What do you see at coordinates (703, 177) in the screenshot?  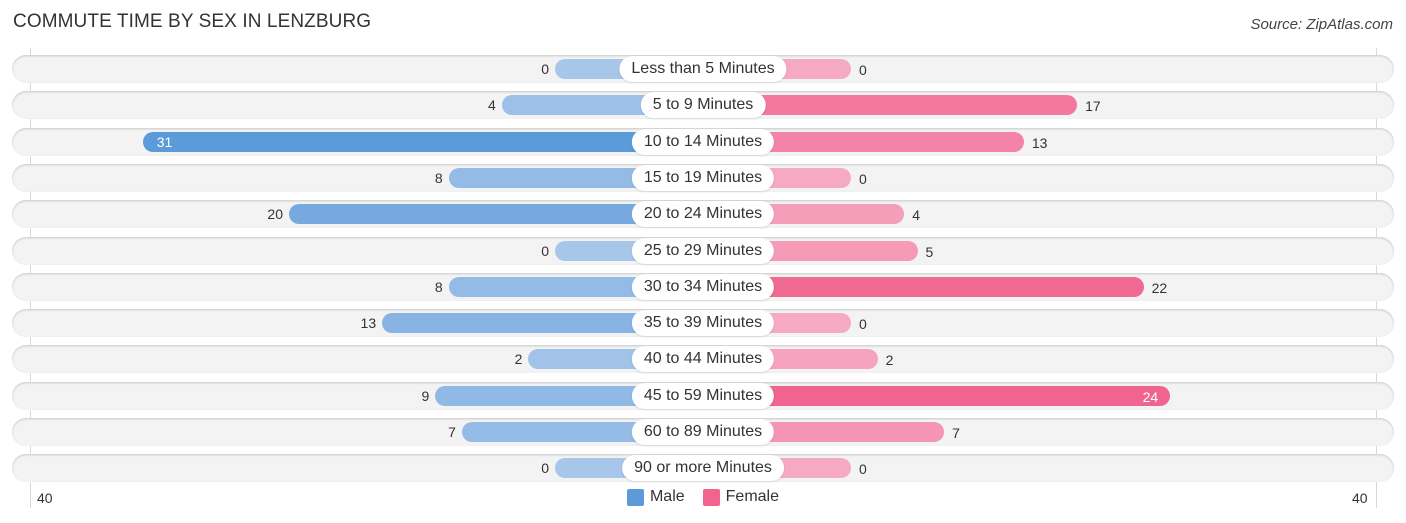 I see `category-label: 15 to 19 Minutes` at bounding box center [703, 177].